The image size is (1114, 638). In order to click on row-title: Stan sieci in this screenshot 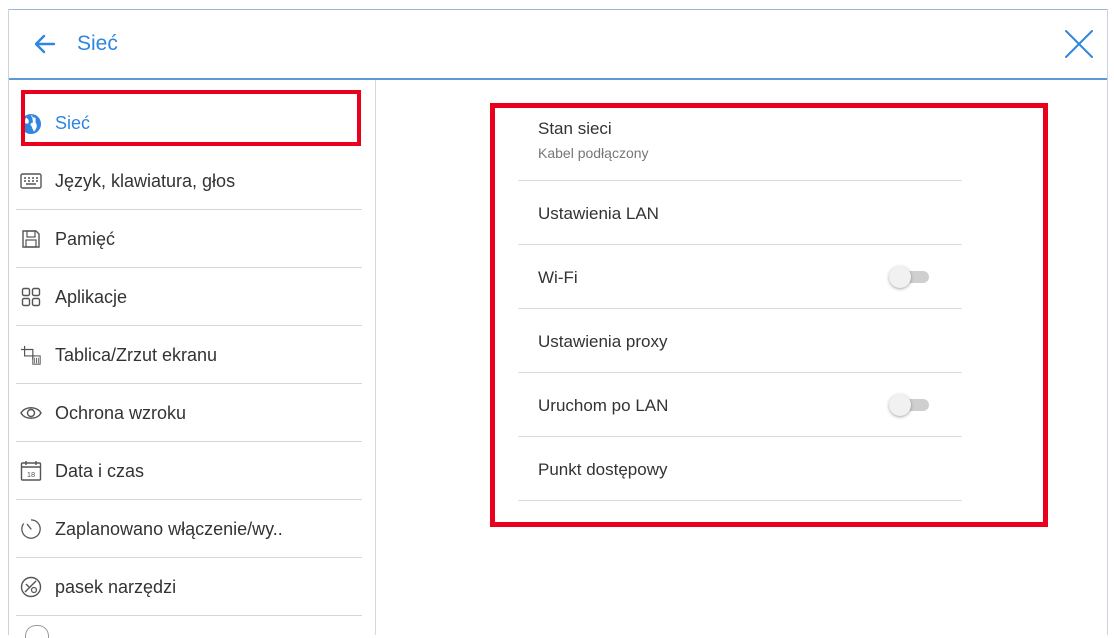, I will do `click(575, 128)`.